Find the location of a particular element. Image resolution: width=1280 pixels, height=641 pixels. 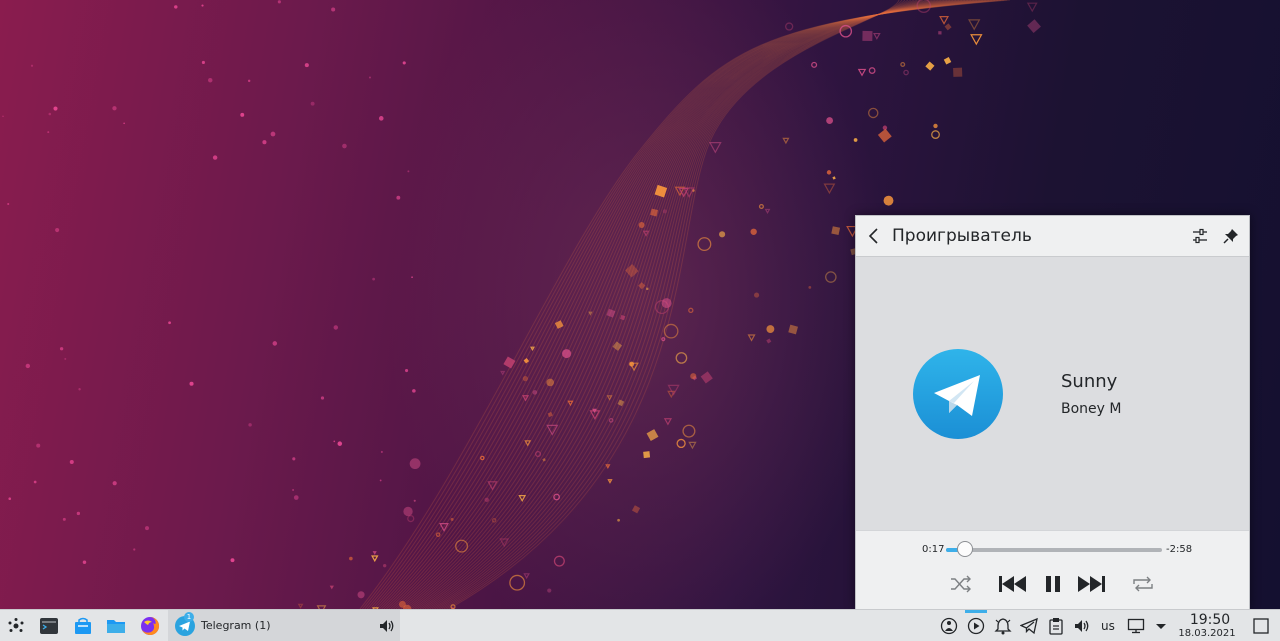

telegram-tray-icon is located at coordinates (1029, 626).